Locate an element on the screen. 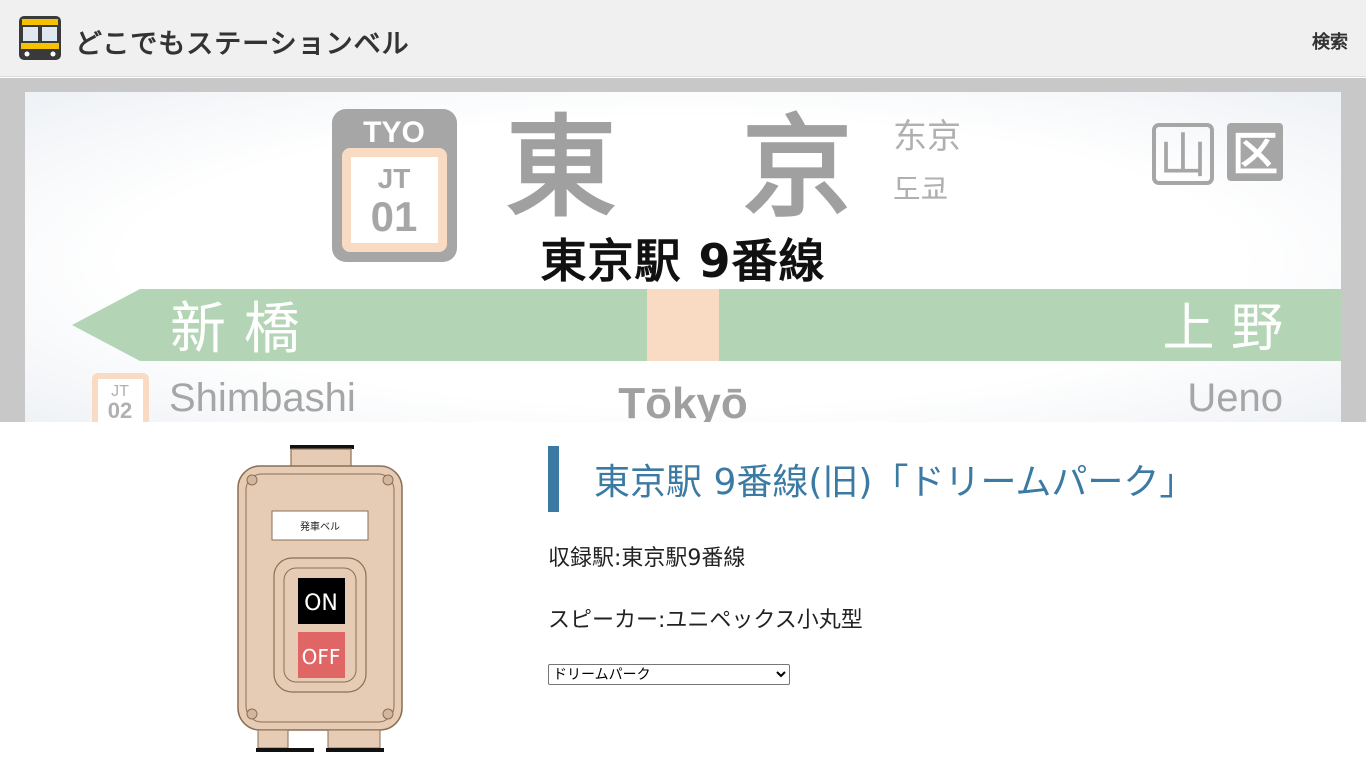 The image size is (1366, 768). site-title: どこでもステーションベル is located at coordinates (242, 41).